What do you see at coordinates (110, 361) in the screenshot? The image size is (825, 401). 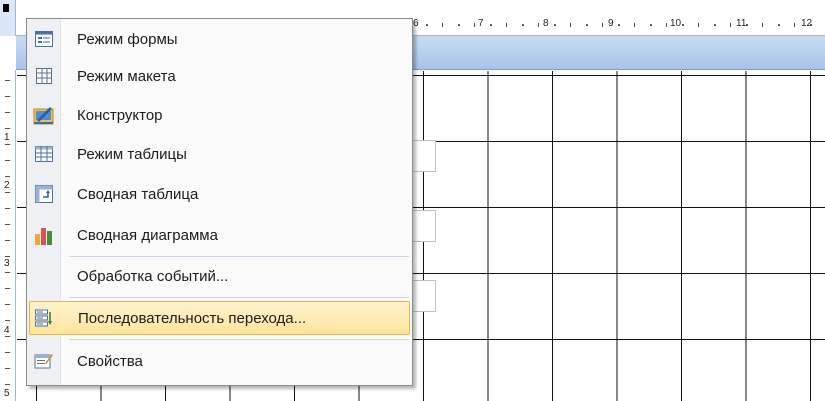 I see `menu-item-label: Свойства` at bounding box center [110, 361].